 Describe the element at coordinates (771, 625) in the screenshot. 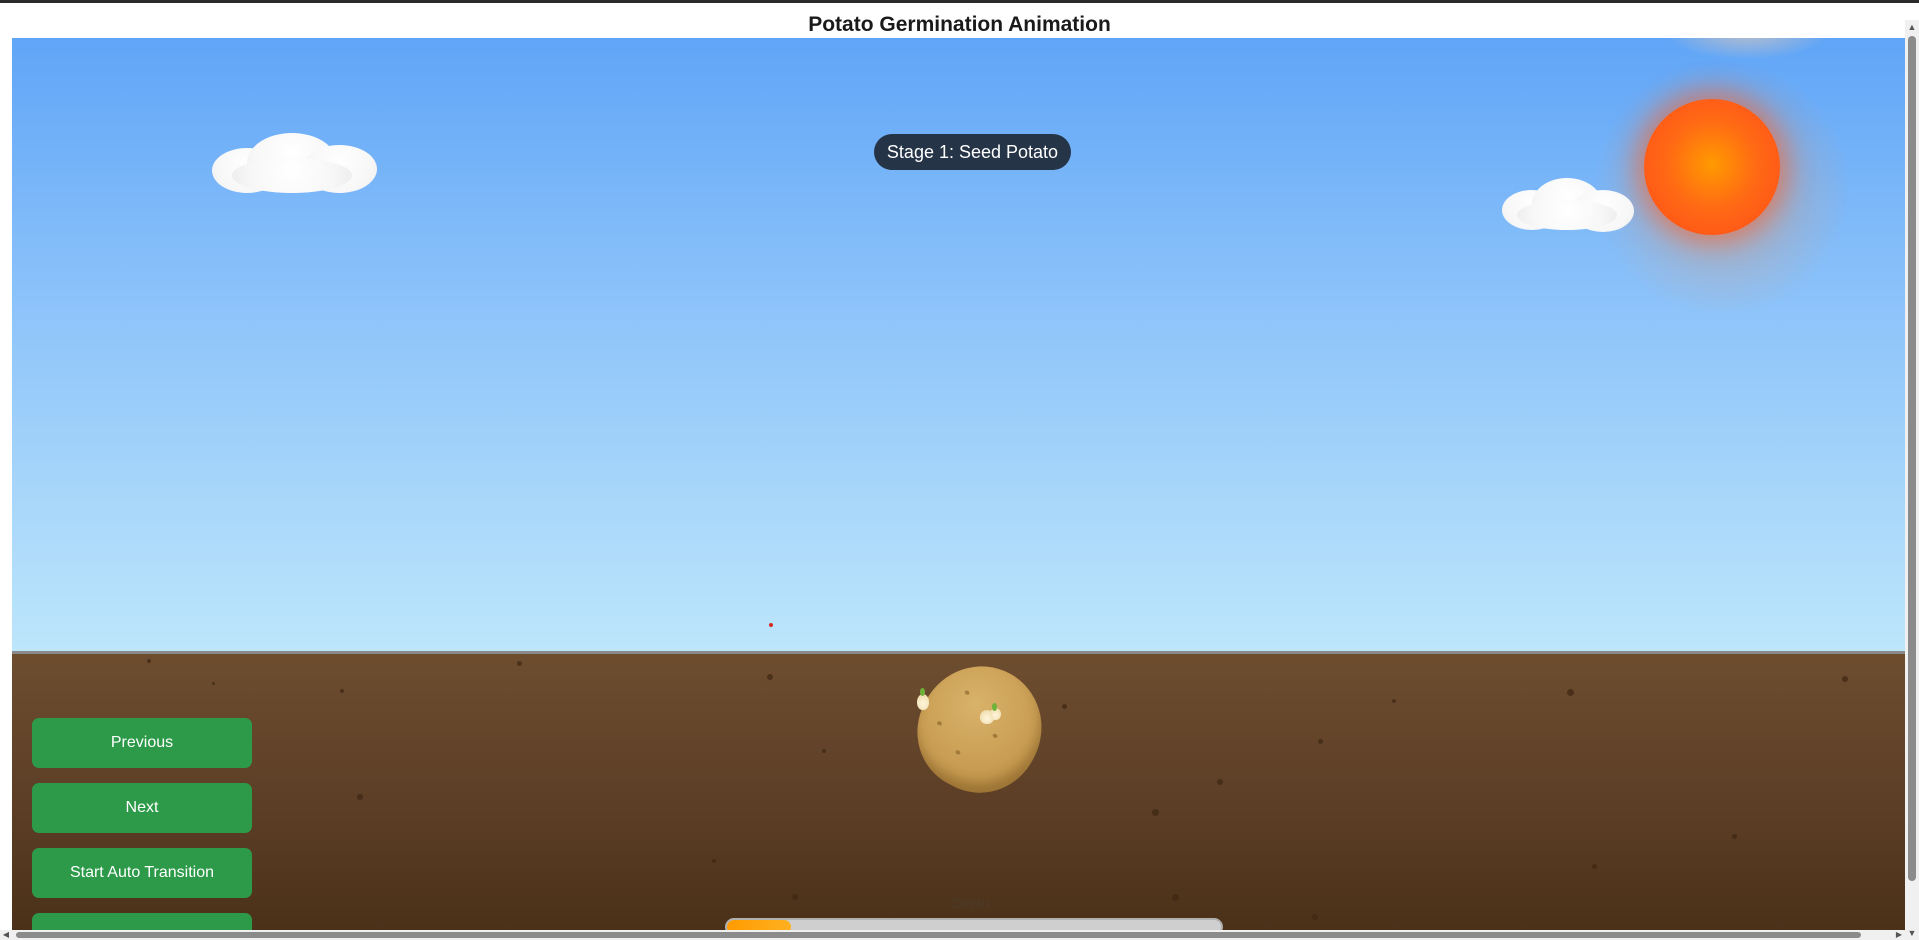

I see `marker-dot` at that location.